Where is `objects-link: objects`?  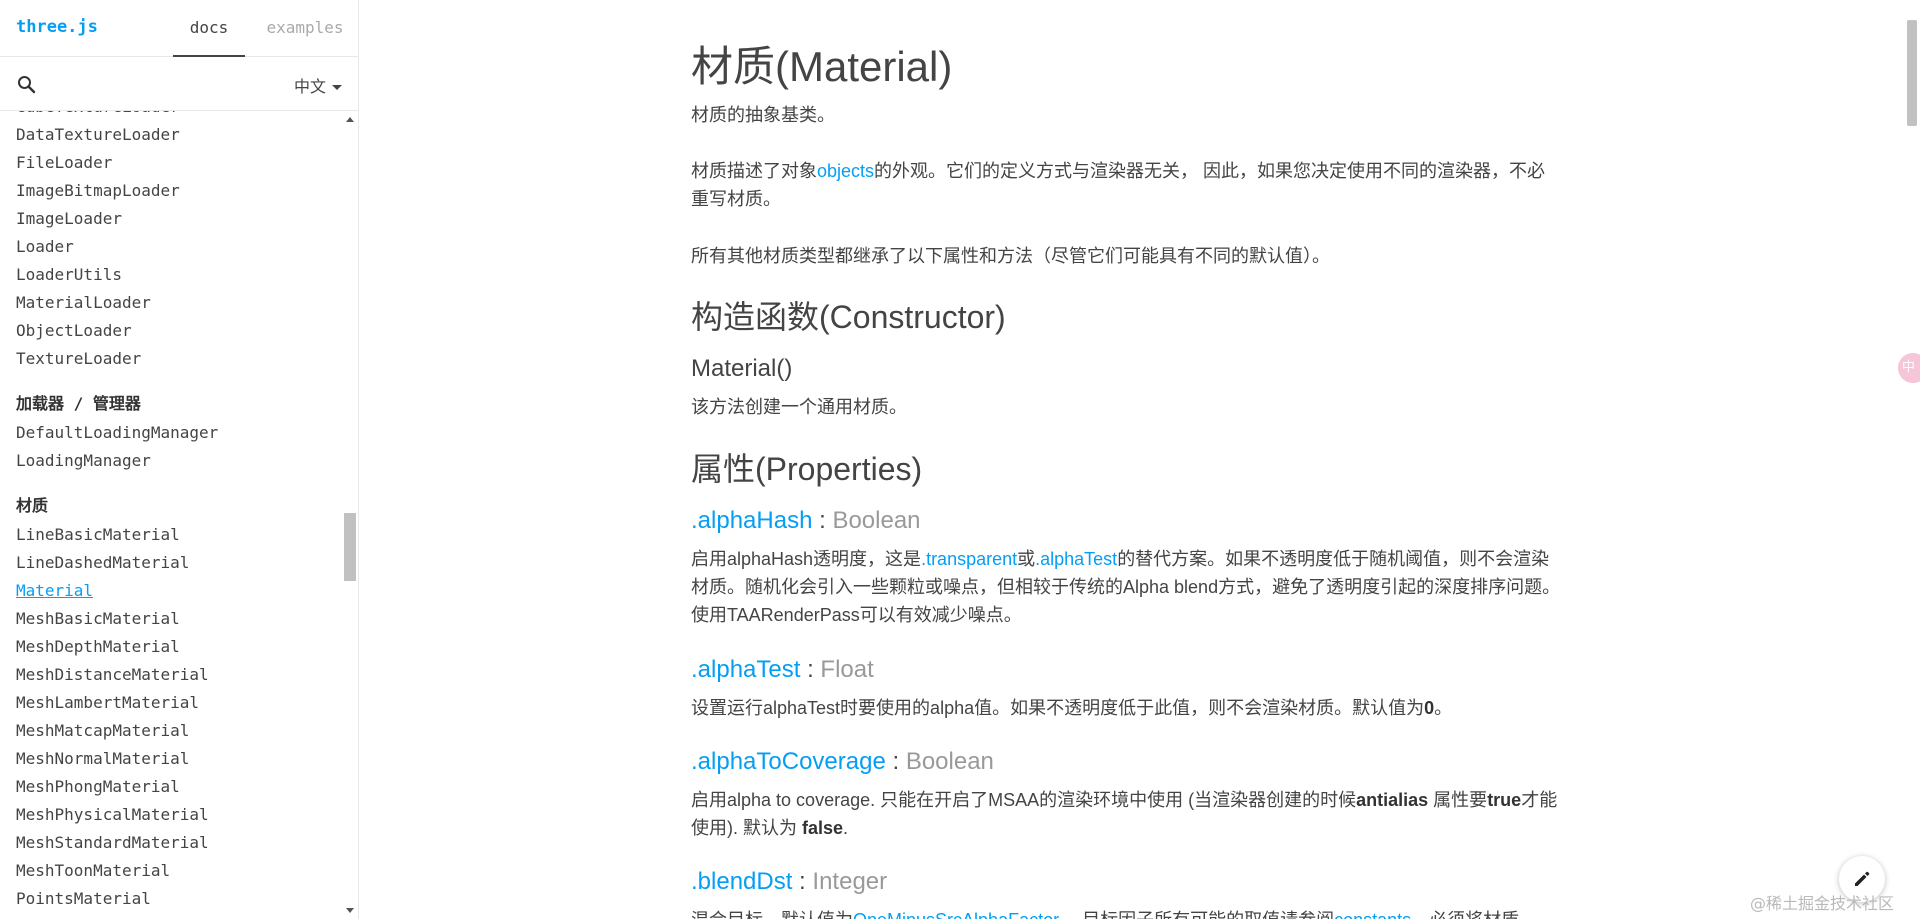 objects-link: objects is located at coordinates (845, 171).